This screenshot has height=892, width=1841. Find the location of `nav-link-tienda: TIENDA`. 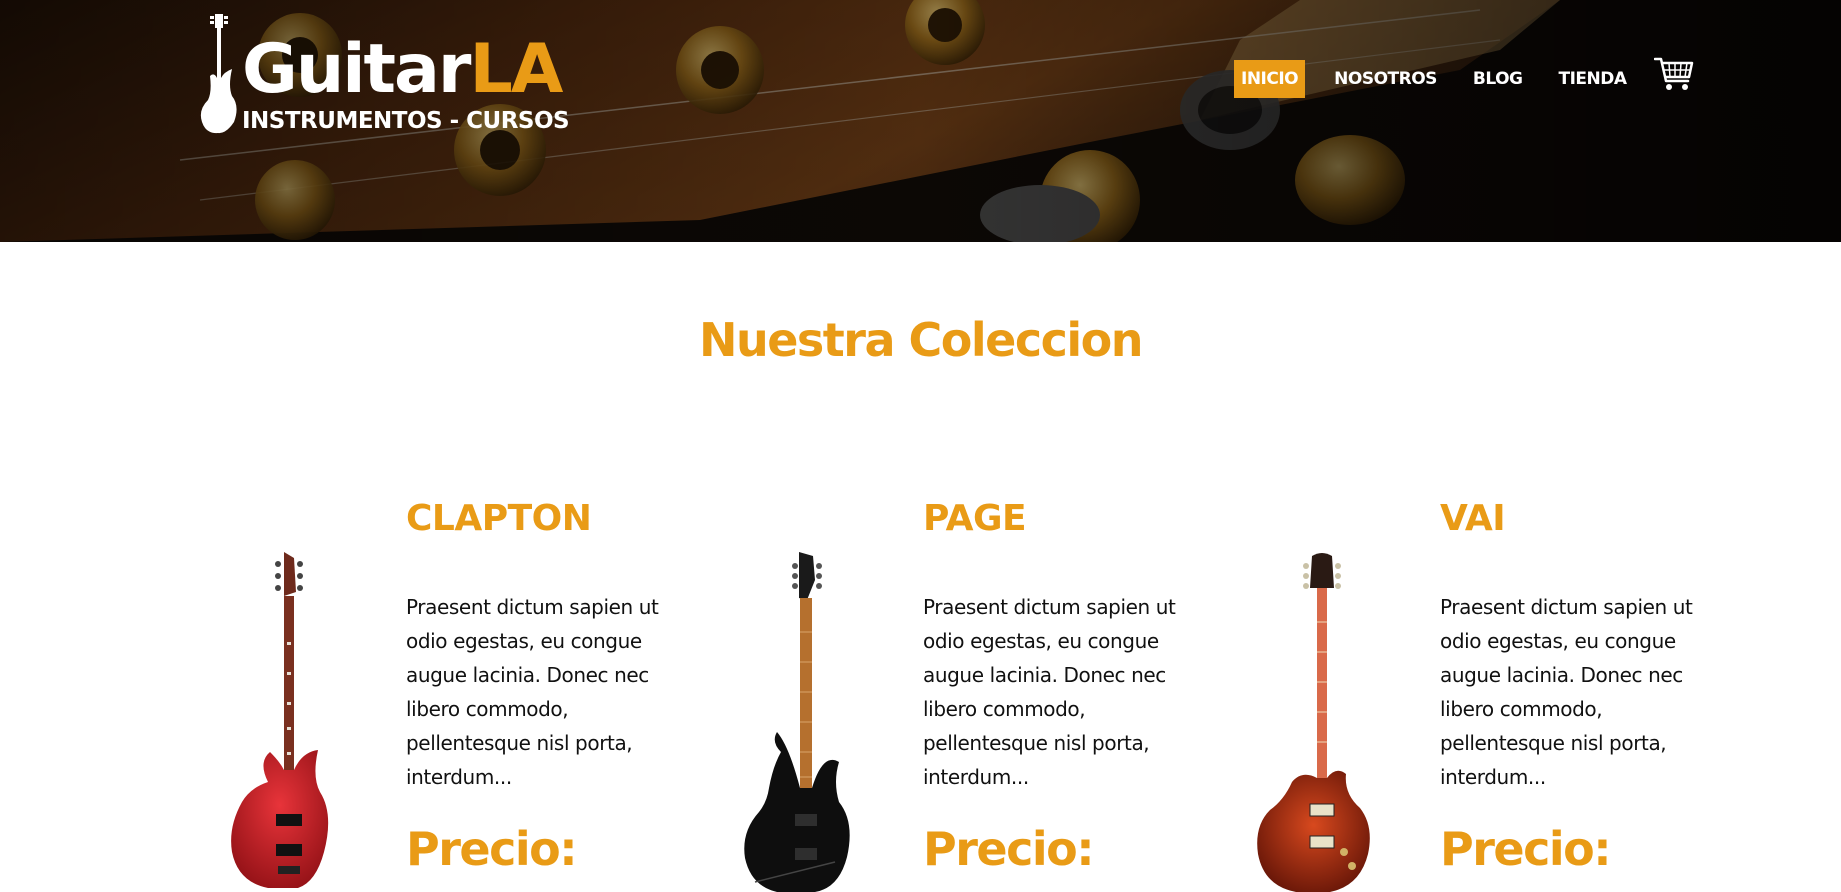

nav-link-tienda: TIENDA is located at coordinates (1593, 79).